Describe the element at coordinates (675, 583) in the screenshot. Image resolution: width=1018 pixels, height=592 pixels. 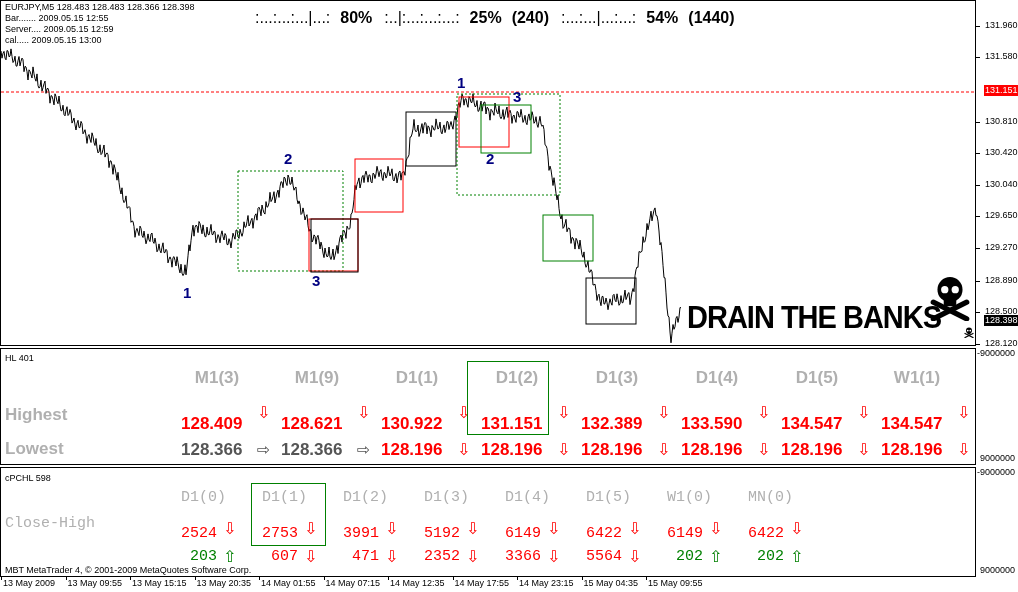
I see `time-label: 15 May 09:55` at that location.